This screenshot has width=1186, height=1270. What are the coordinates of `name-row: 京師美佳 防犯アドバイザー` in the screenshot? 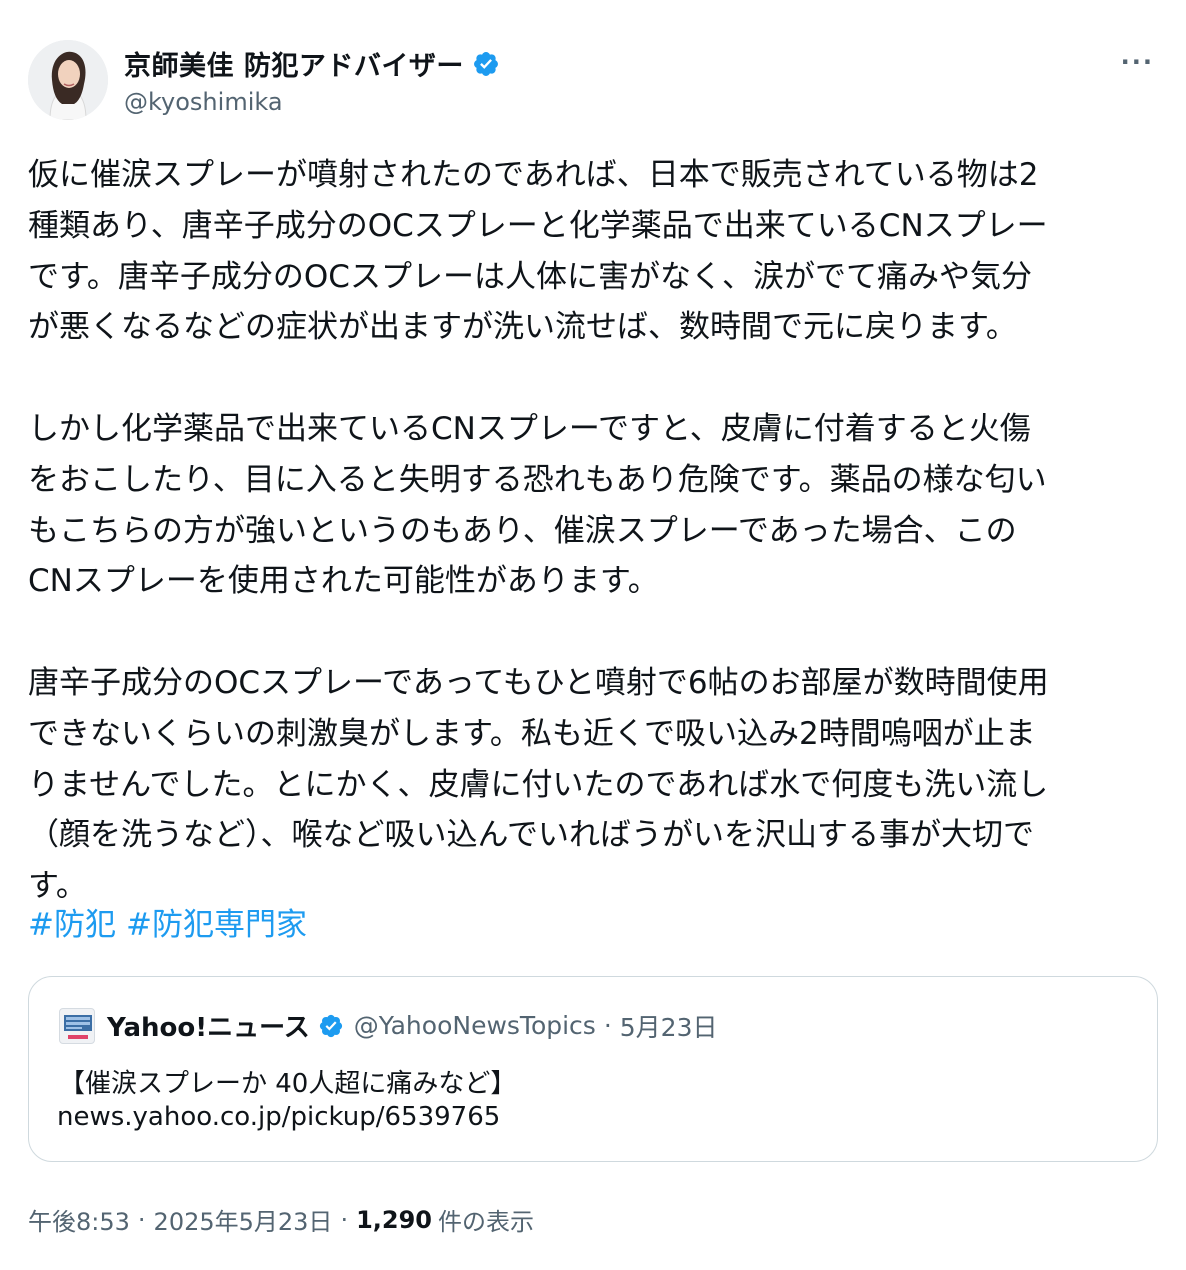 It's located at (312, 63).